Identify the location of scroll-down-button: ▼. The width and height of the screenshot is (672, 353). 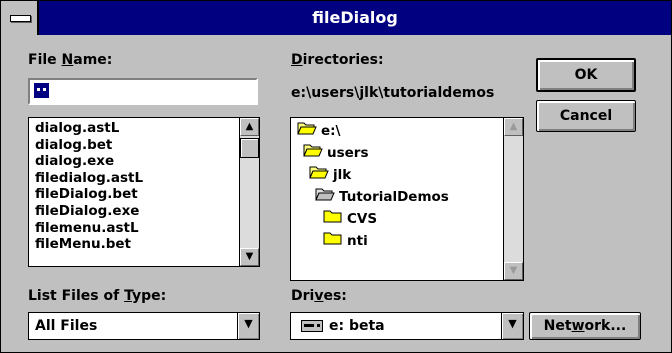
(249, 257).